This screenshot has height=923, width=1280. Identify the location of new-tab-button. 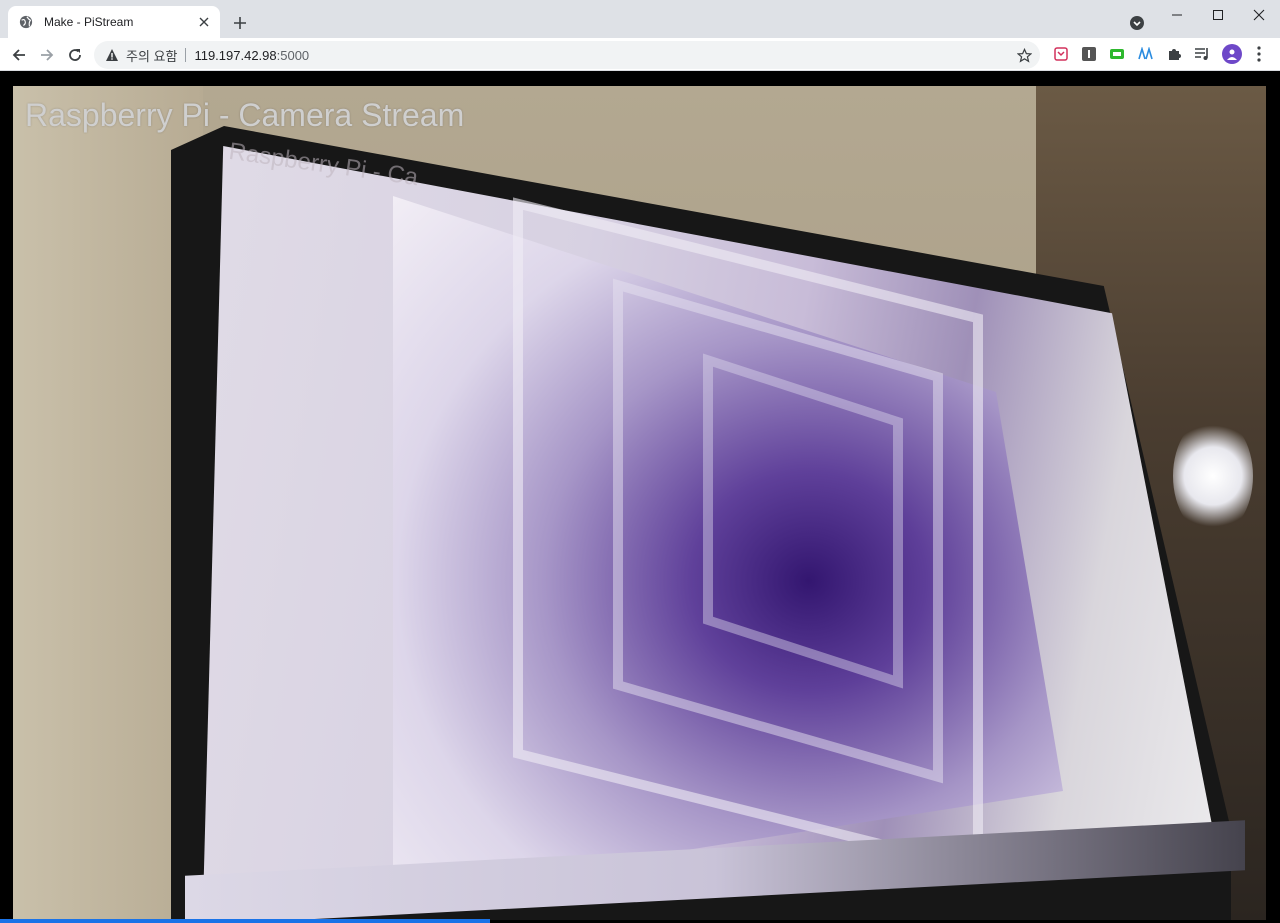
(240, 23).